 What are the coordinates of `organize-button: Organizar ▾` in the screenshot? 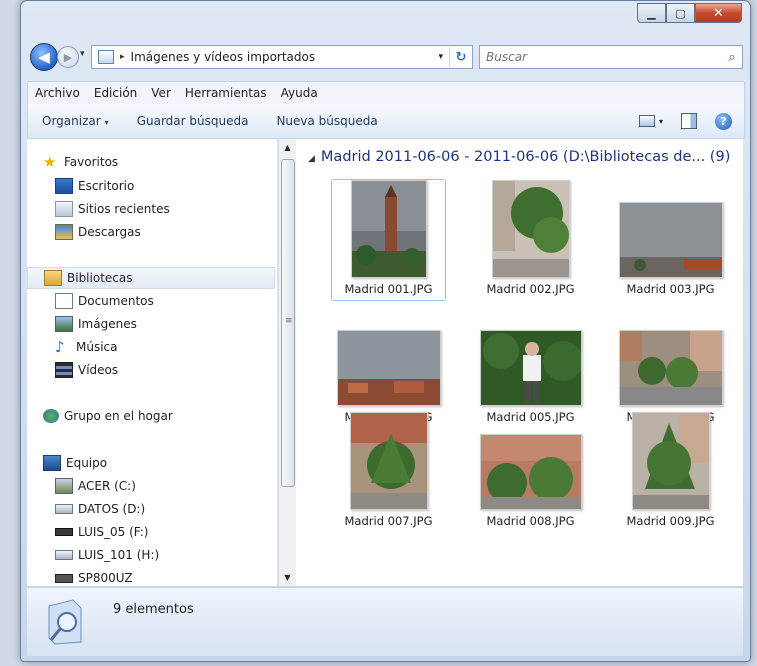 It's located at (75, 121).